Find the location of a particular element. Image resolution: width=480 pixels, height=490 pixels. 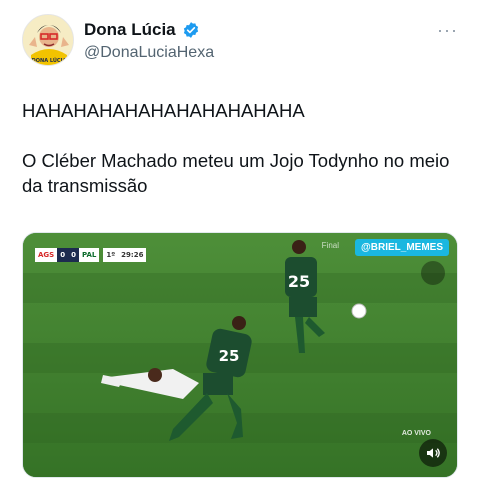

team-a-score: 0 is located at coordinates (63, 255).